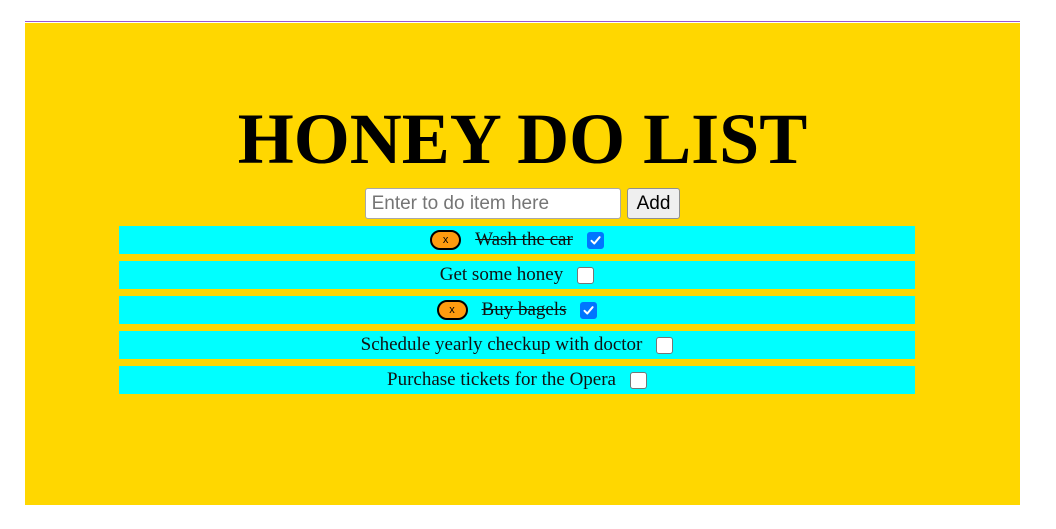 This screenshot has width=1056, height=529. I want to click on todo-item: x Buy bagels, so click(517, 310).